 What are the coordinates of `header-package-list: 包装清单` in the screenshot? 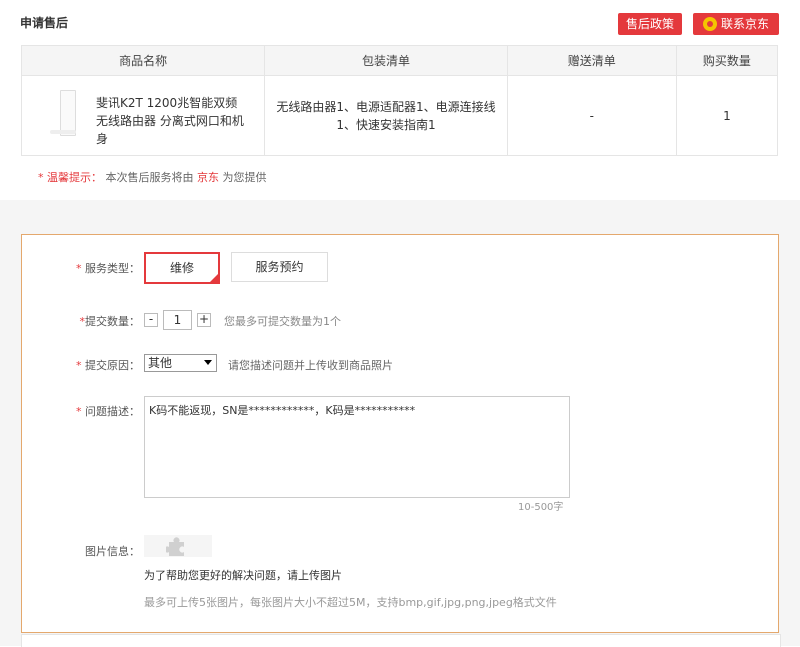 It's located at (386, 60).